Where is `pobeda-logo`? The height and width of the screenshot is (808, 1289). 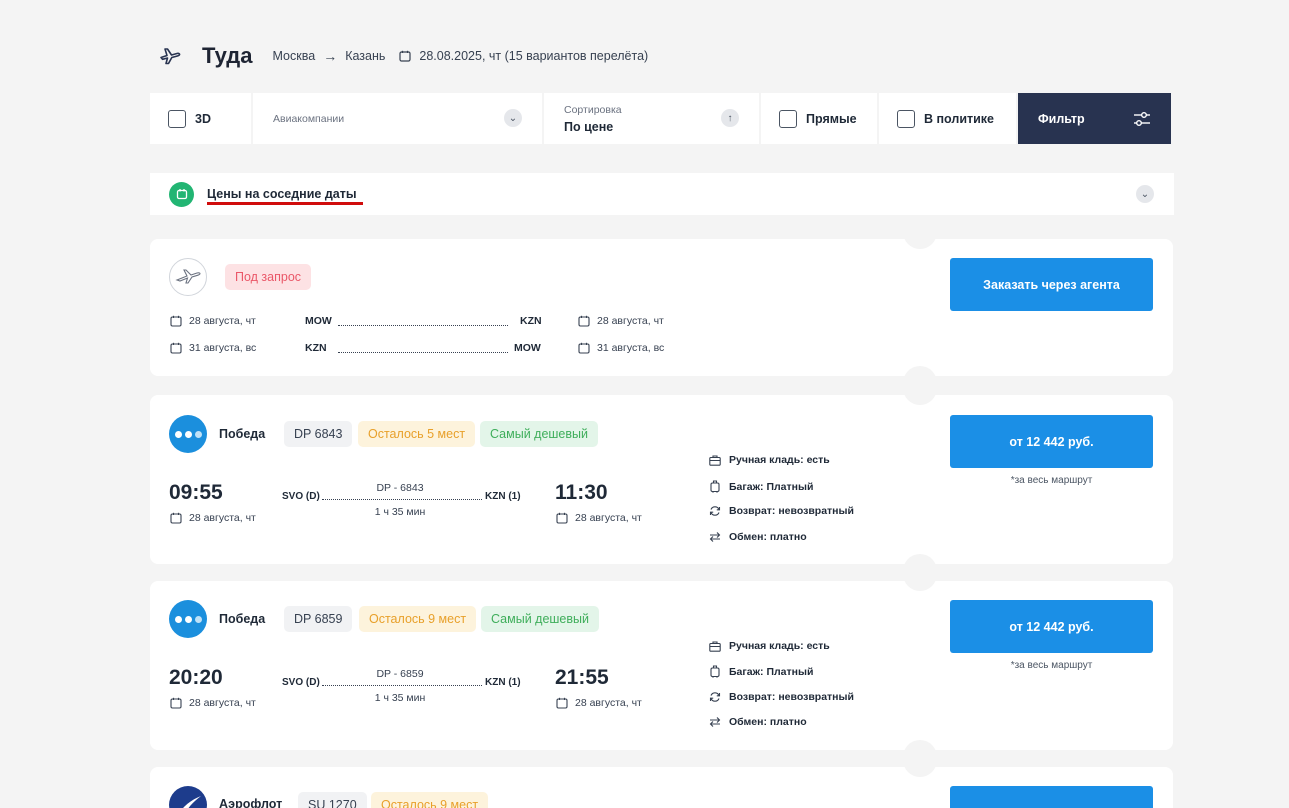 pobeda-logo is located at coordinates (188, 619).